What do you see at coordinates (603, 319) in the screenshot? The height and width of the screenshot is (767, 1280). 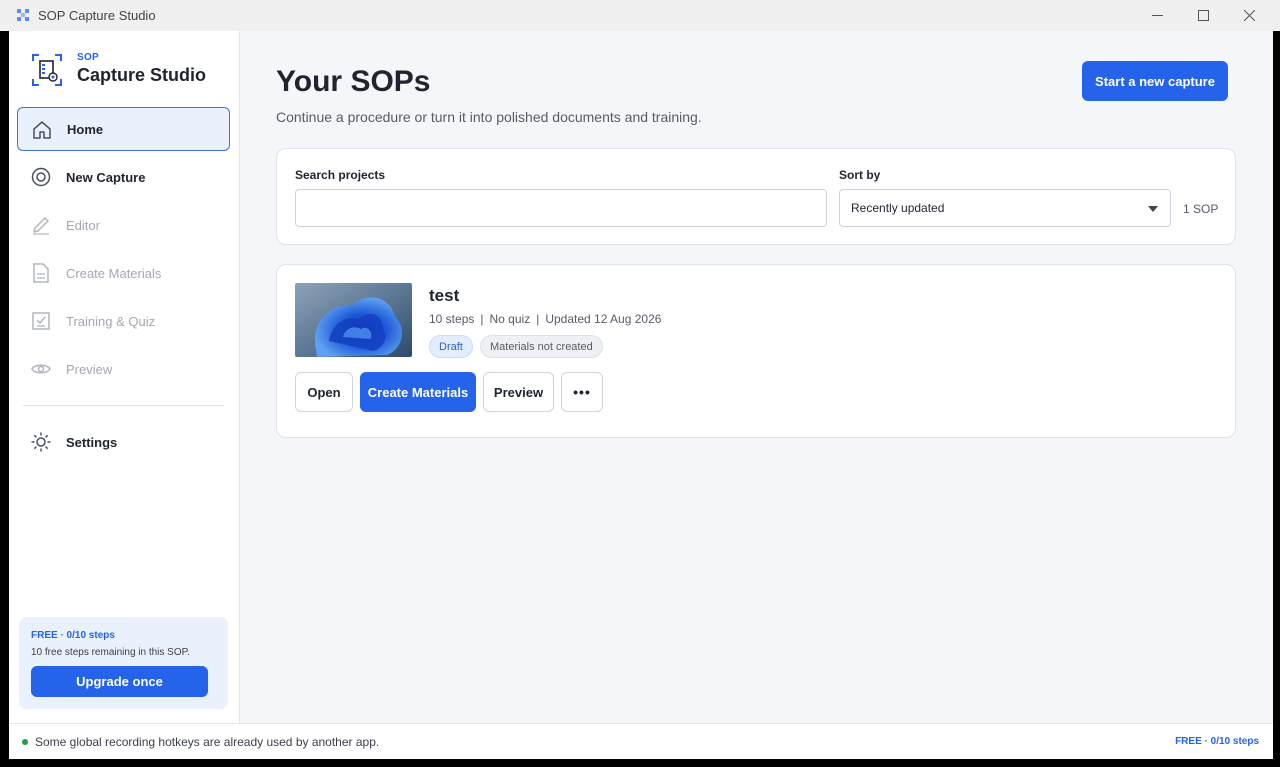 I see `project-updated: Updated 12 Aug 2026` at bounding box center [603, 319].